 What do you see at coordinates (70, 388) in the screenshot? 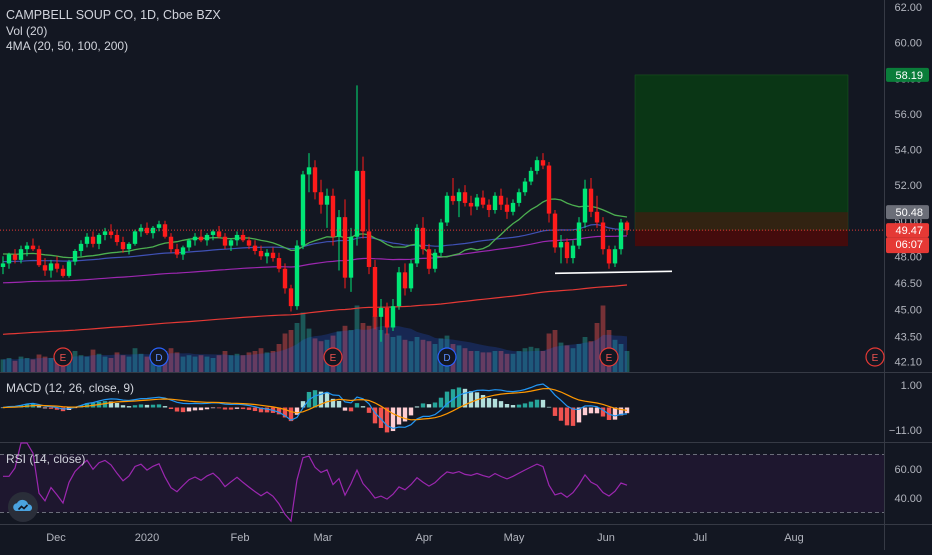
I see `macd-legend: MACD (12, 26, close, 9)` at bounding box center [70, 388].